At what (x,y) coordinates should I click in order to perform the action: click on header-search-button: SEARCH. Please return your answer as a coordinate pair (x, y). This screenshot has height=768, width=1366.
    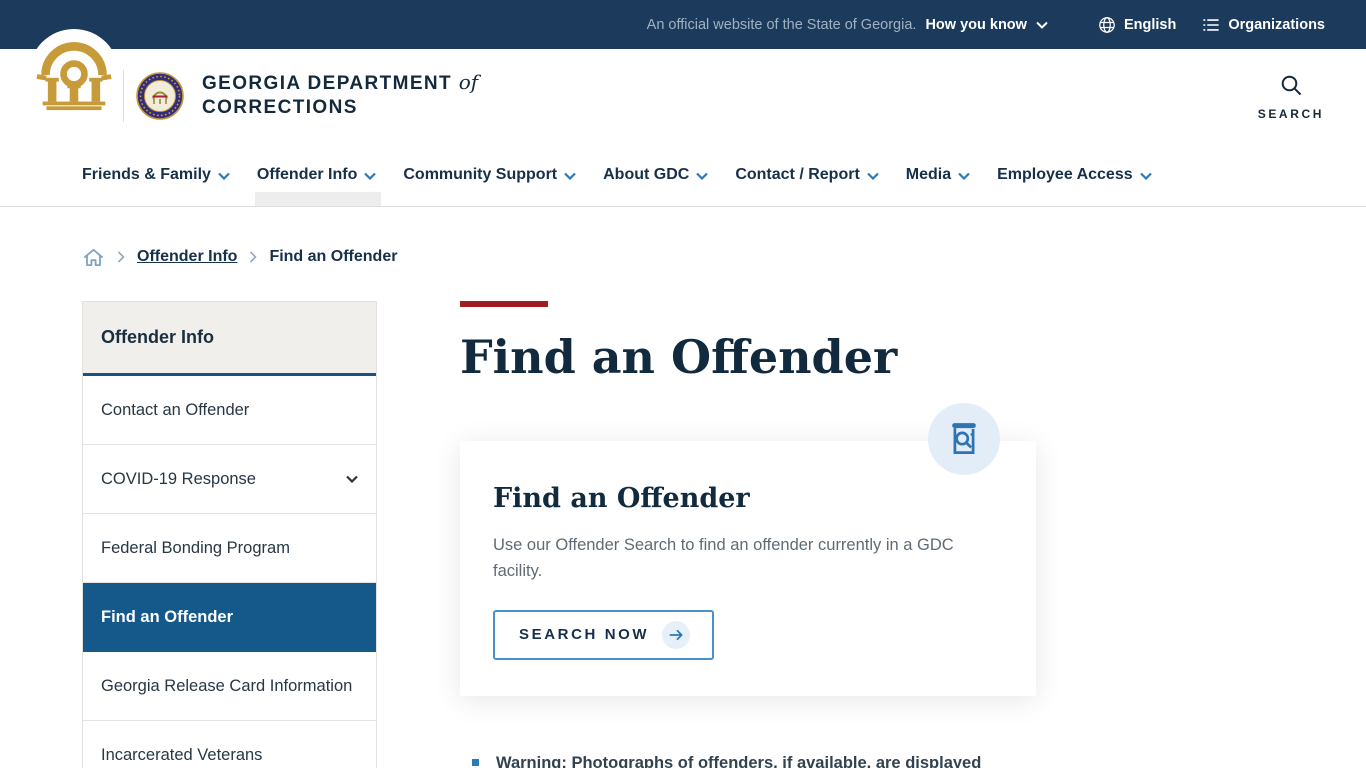
    Looking at the image, I should click on (1291, 97).